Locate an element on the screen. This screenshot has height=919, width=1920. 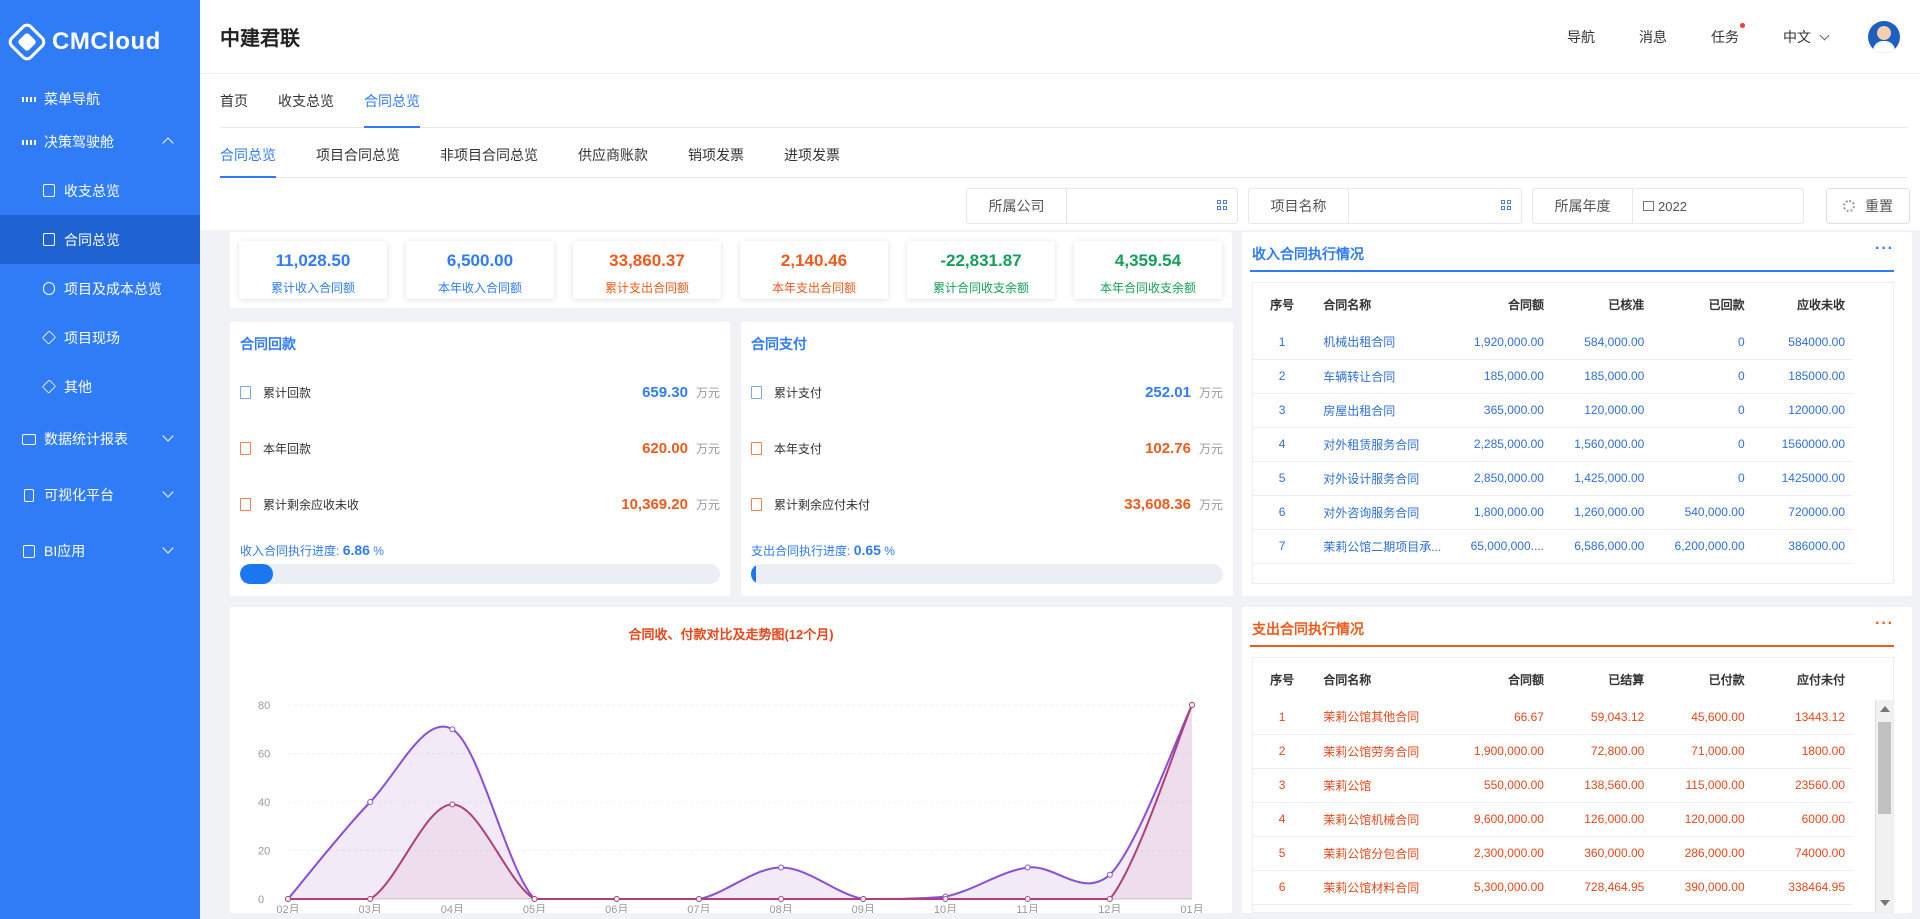
scroll-thumb is located at coordinates (1884, 768).